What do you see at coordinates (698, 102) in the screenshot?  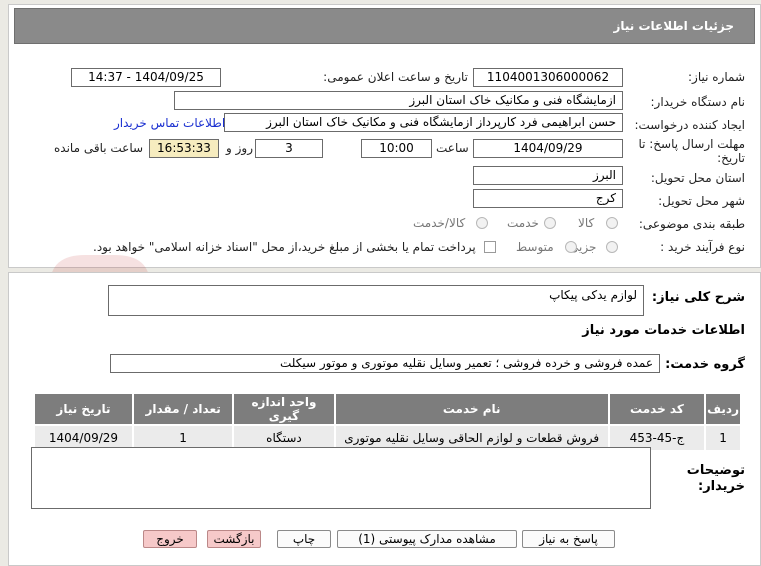 I see `buyer-org-label: نام دستگاه خریدار:` at bounding box center [698, 102].